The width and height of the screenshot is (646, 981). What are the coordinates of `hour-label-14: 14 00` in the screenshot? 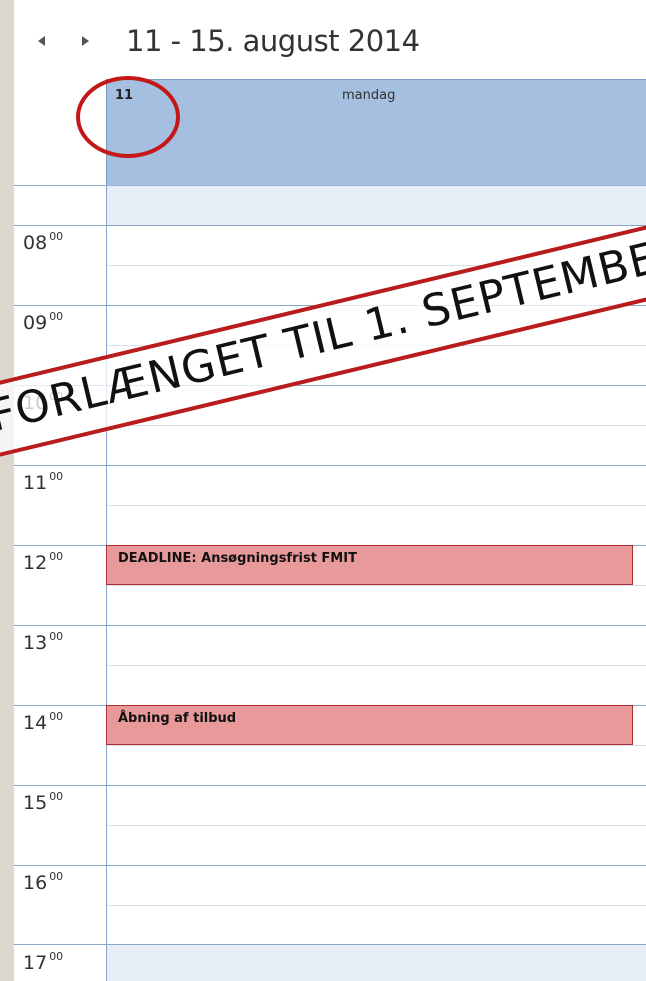 It's located at (43, 722).